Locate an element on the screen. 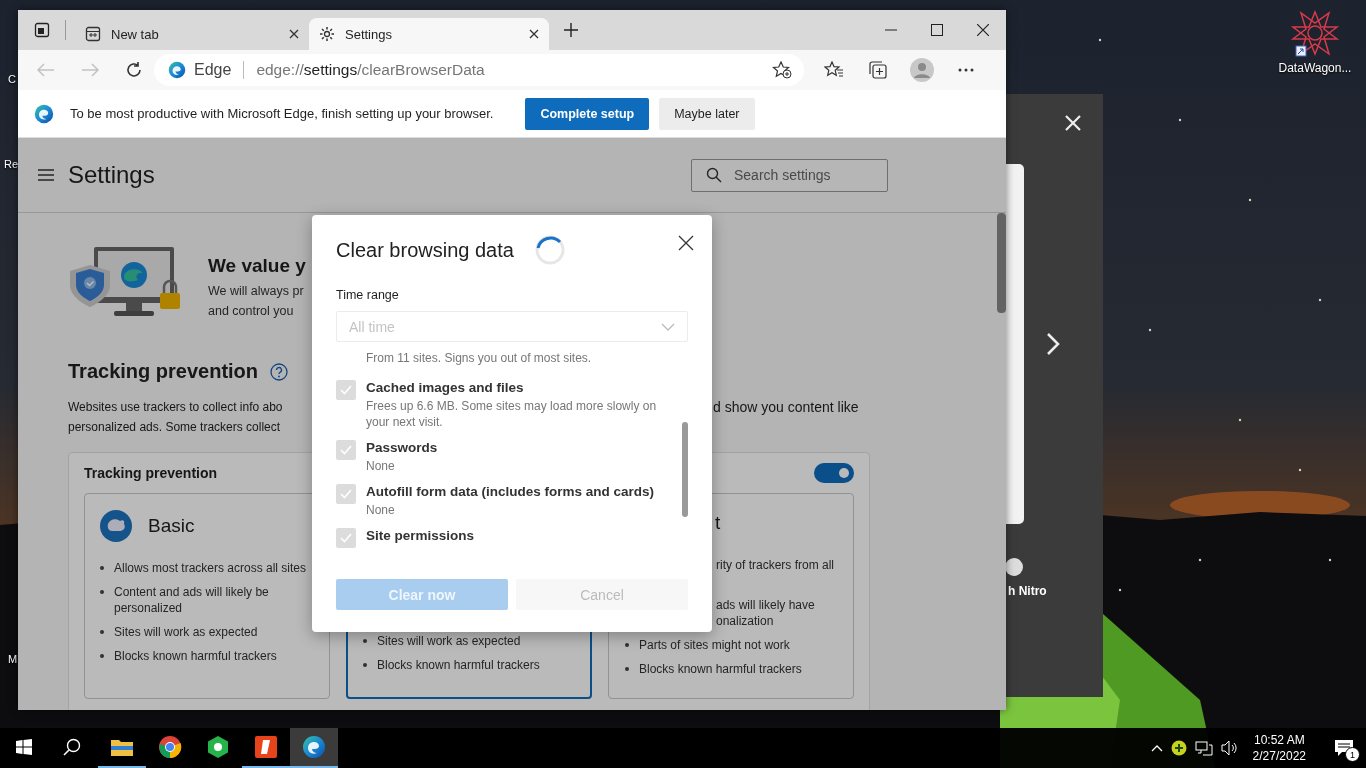  site-label: Edge is located at coordinates (213, 70).